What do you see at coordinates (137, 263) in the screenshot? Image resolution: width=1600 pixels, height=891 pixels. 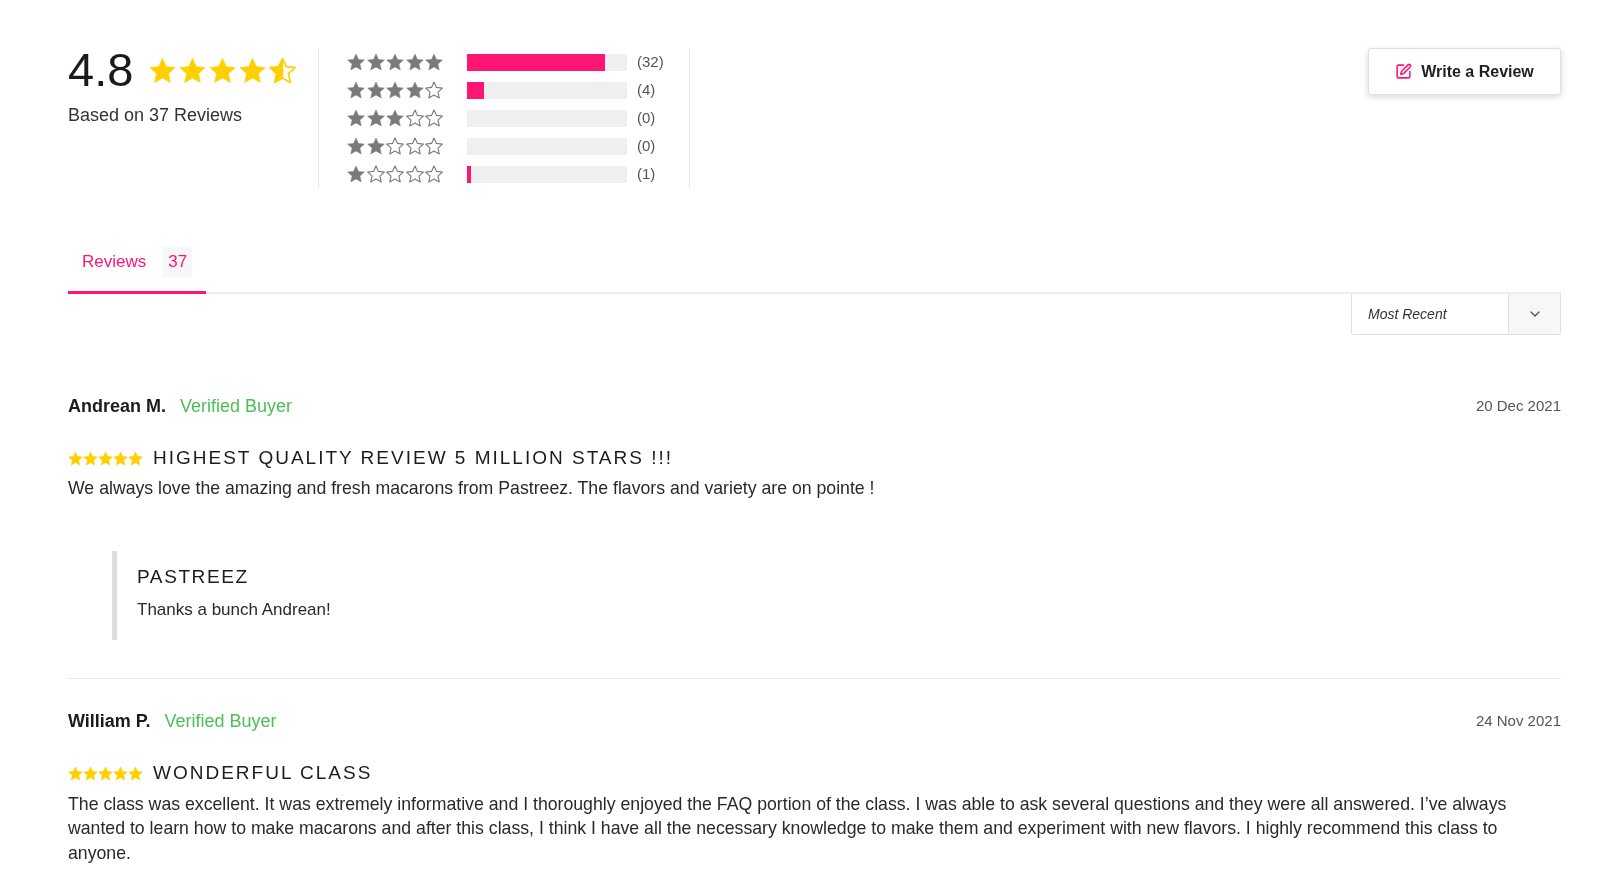 I see `reviews-tab: Reviews 37` at bounding box center [137, 263].